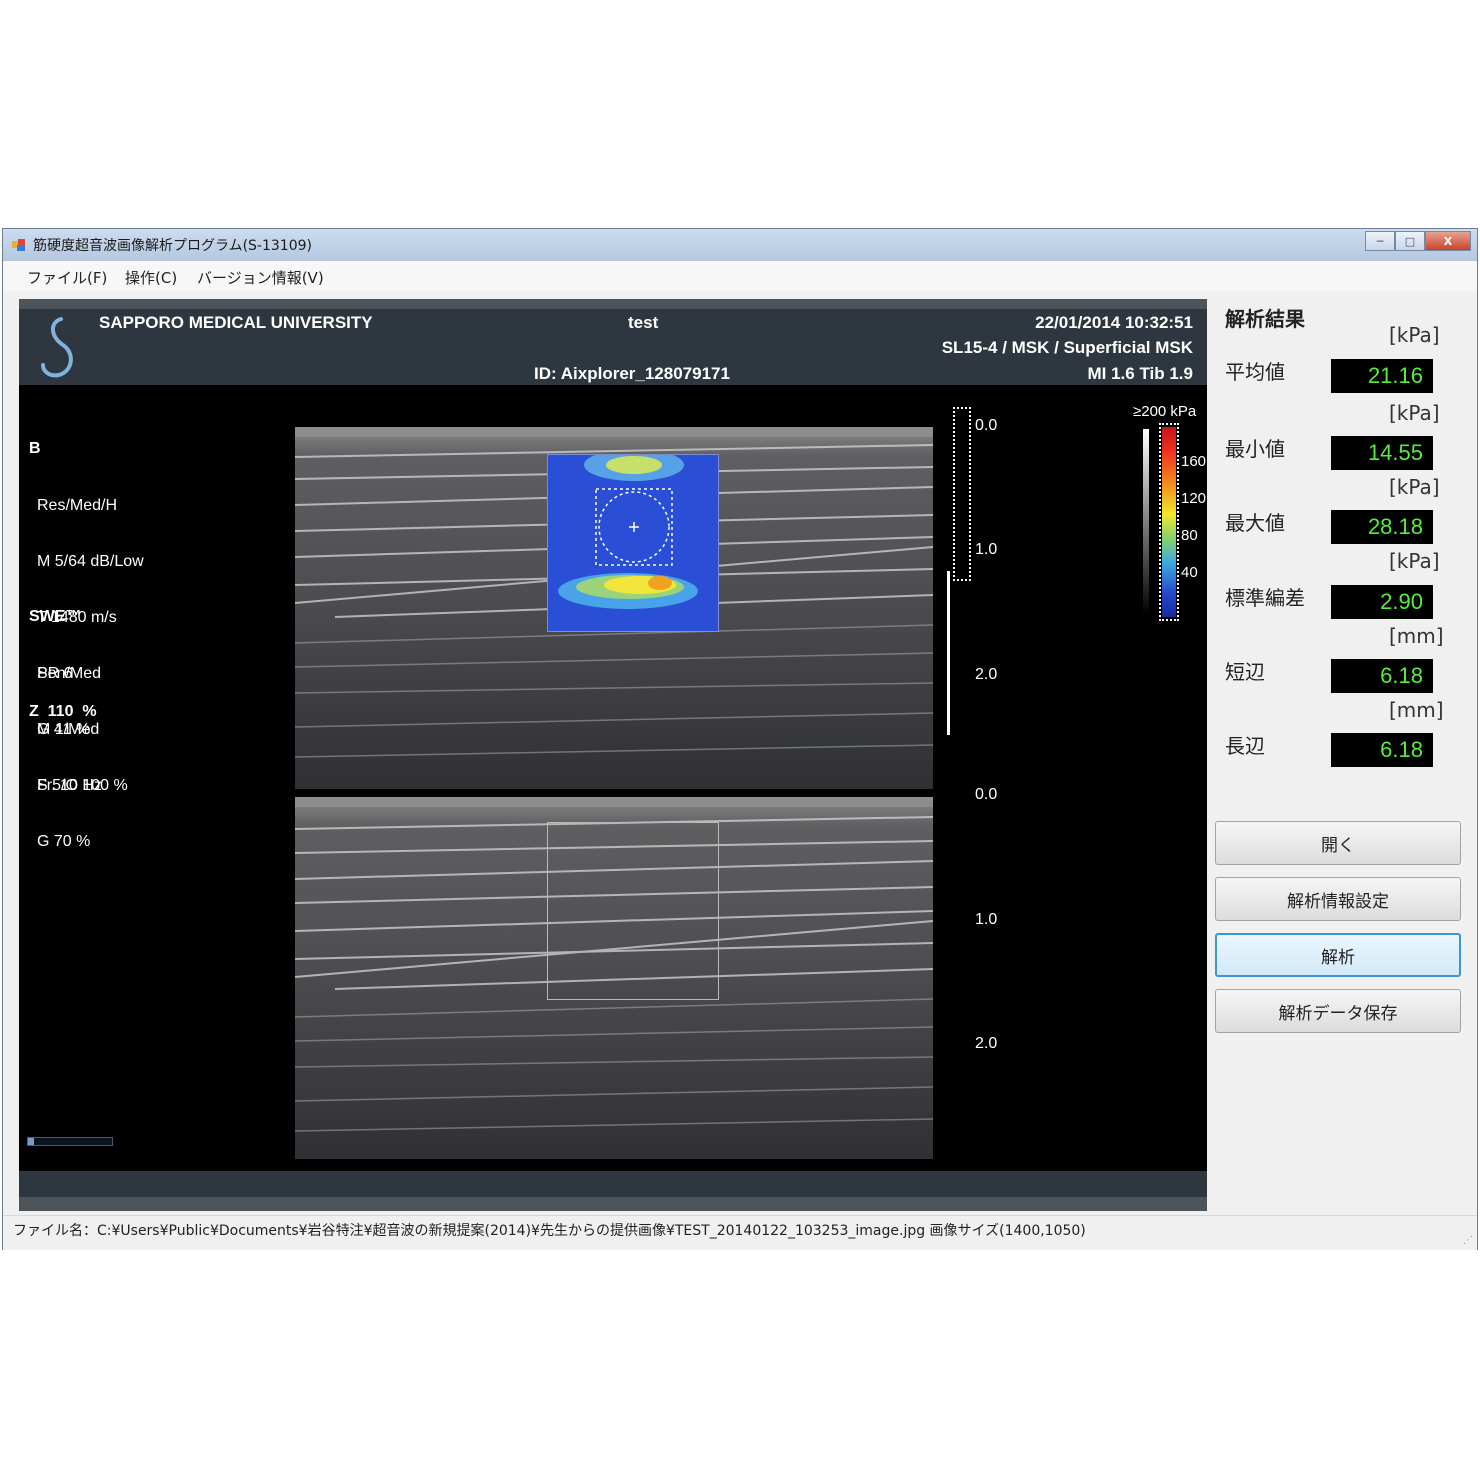  Describe the element at coordinates (613, 304) in the screenshot. I see `image-top-strip` at that location.